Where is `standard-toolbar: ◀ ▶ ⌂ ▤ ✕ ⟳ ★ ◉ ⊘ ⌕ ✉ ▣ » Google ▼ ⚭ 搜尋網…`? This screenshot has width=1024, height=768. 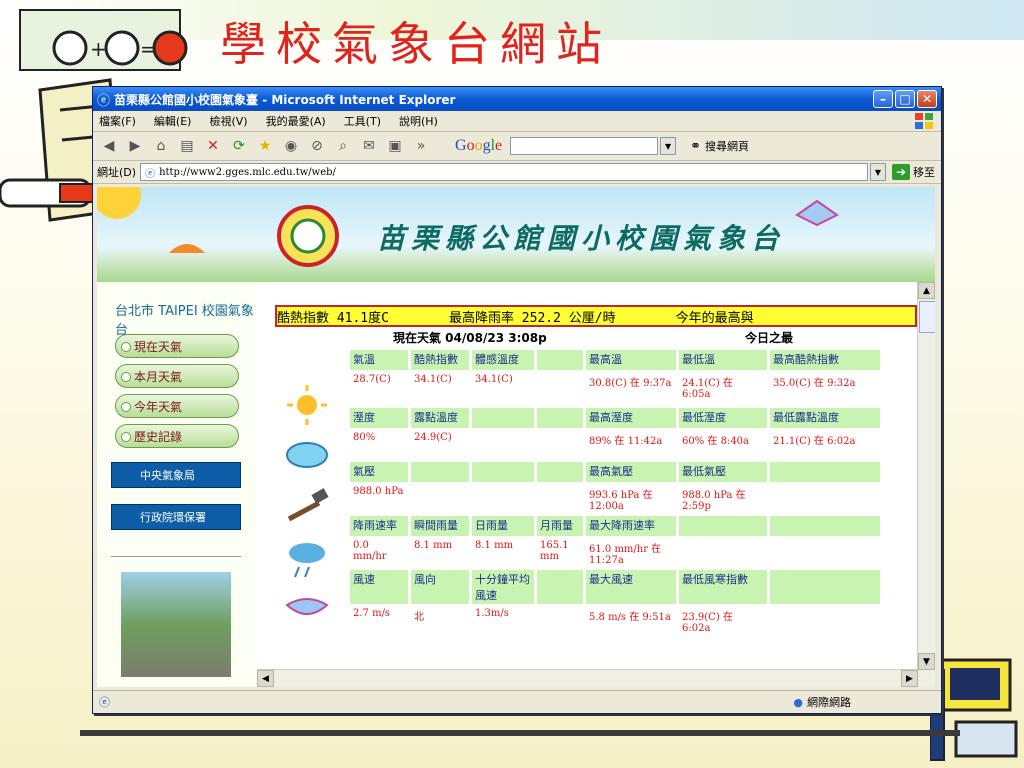
standard-toolbar: ◀ ▶ ⌂ ▤ ✕ ⟳ ★ ◉ ⊘ ⌕ ✉ ▣ » Google ▼ ⚭ 搜尋網… is located at coordinates (517, 146).